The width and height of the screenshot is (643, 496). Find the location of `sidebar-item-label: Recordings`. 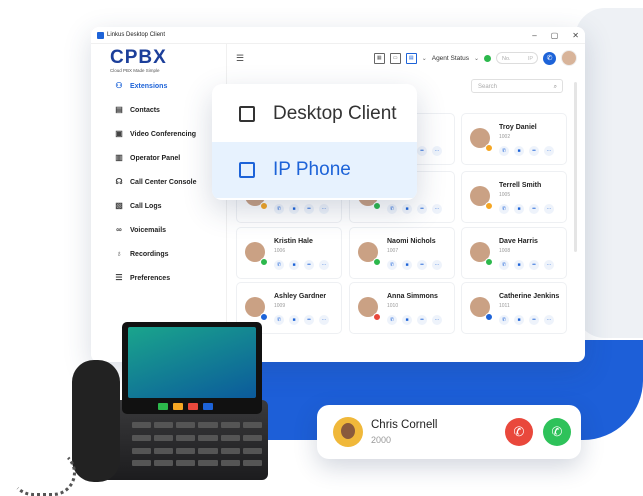

sidebar-item-label: Recordings is located at coordinates (149, 254).